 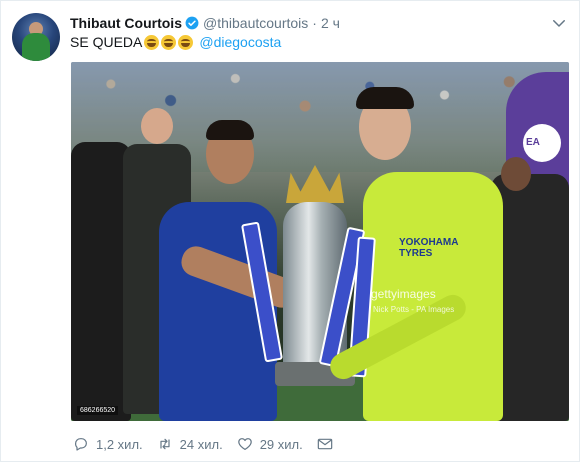 I want to click on photo-player-blue-hair, so click(x=230, y=130).